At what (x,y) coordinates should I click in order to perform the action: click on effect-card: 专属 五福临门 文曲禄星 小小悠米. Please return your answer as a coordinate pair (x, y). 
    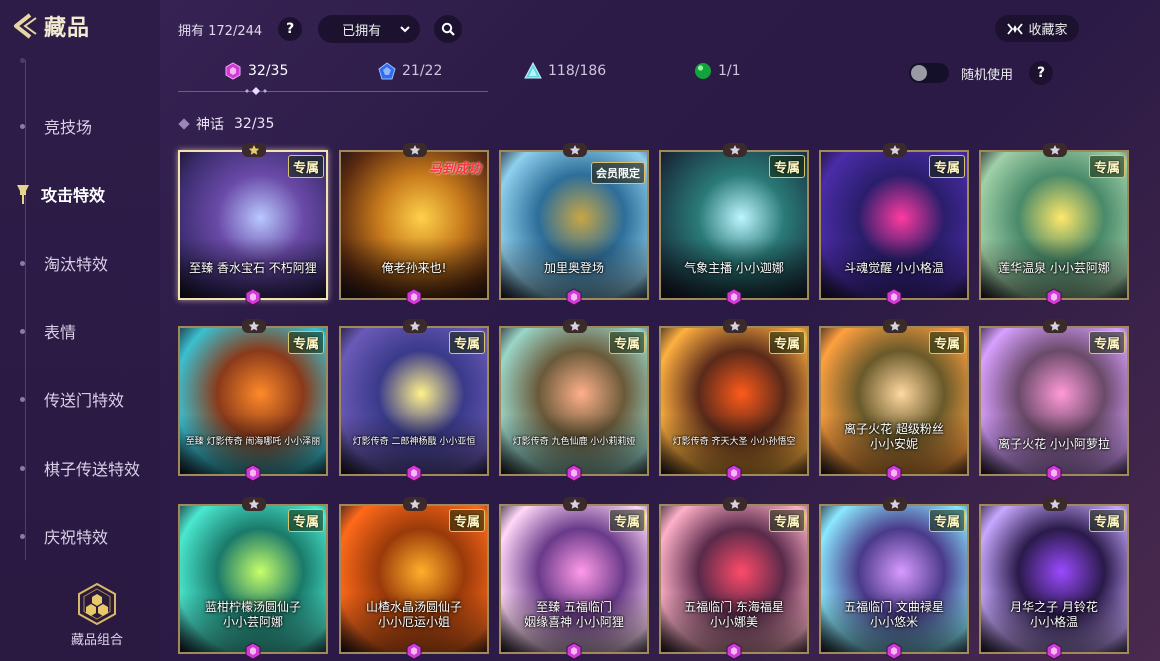
    Looking at the image, I should click on (894, 578).